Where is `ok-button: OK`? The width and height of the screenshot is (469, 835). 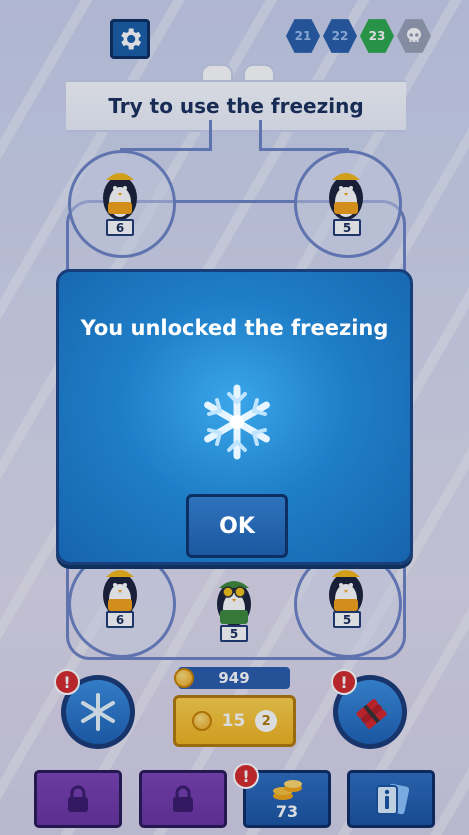 ok-button: OK is located at coordinates (237, 526).